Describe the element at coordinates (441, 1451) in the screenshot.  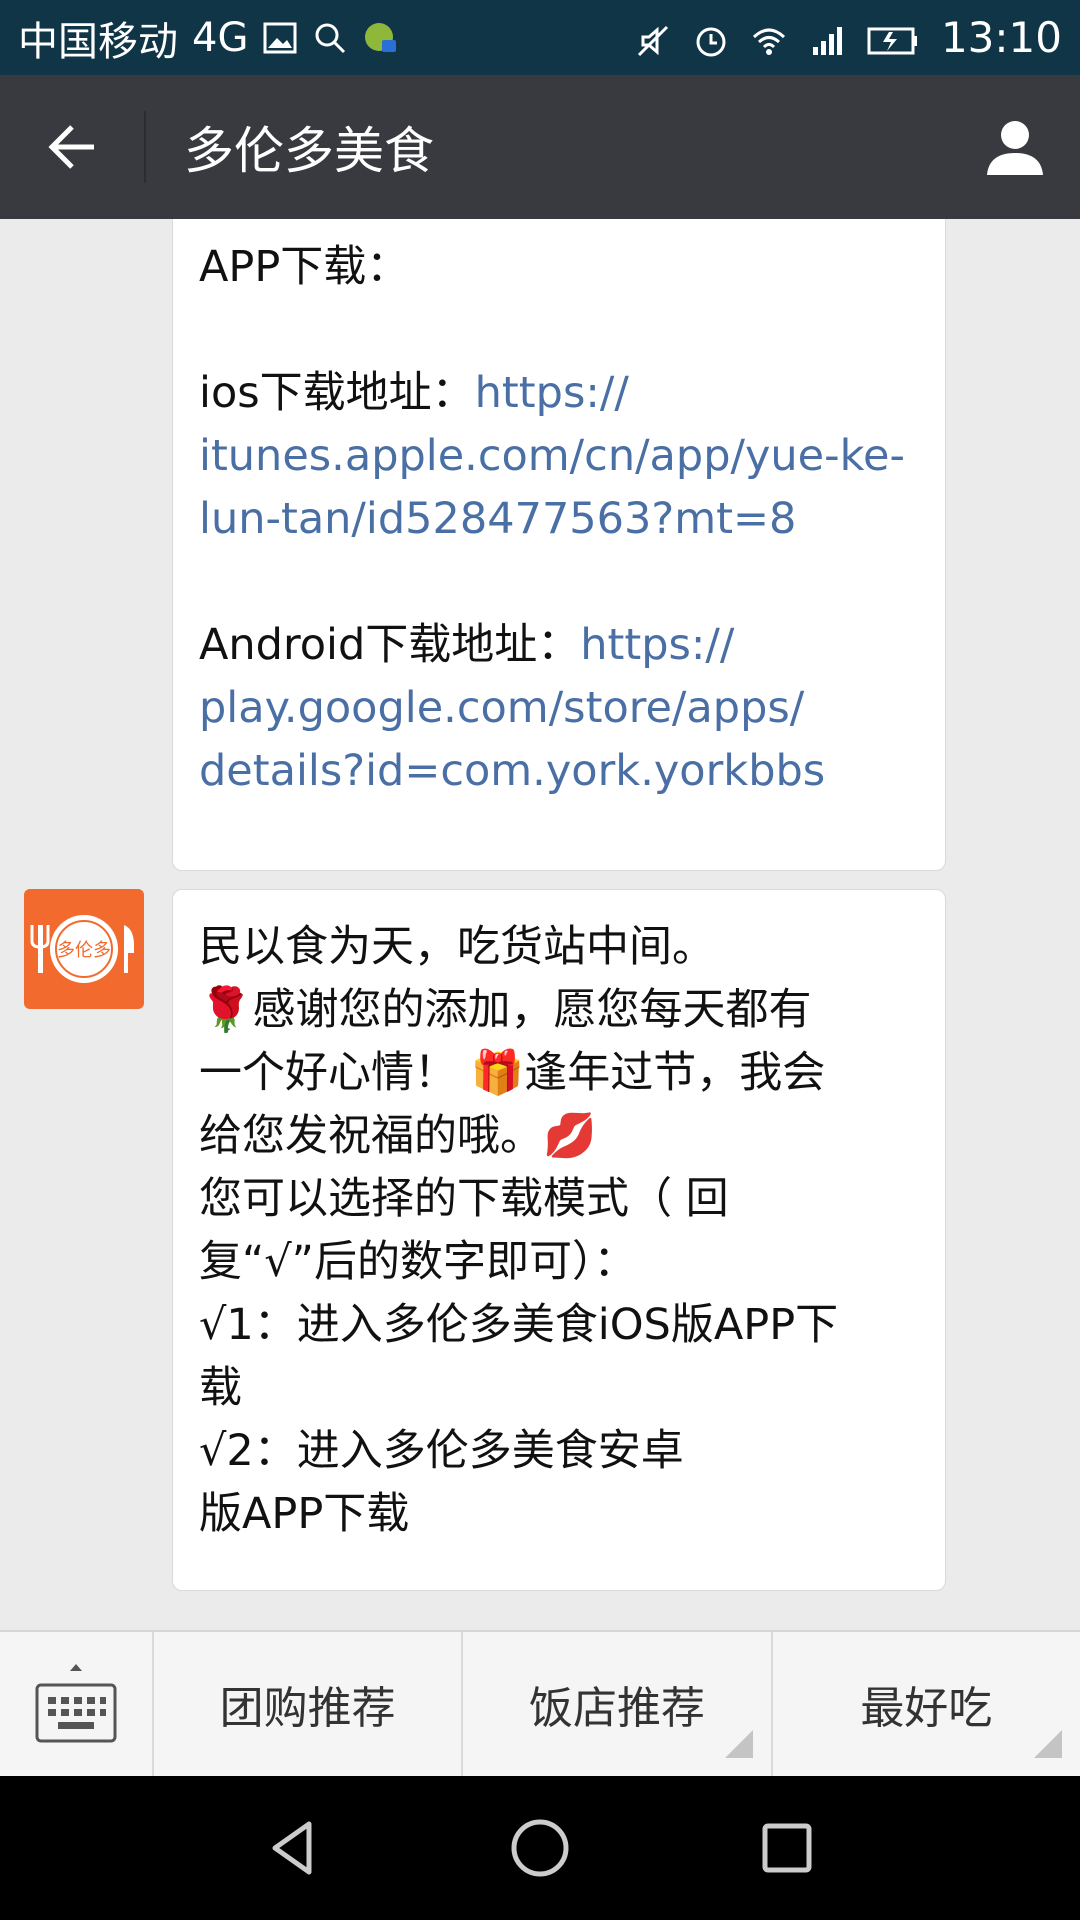
I see `message-line: √2：进入多伦多美食安卓` at that location.